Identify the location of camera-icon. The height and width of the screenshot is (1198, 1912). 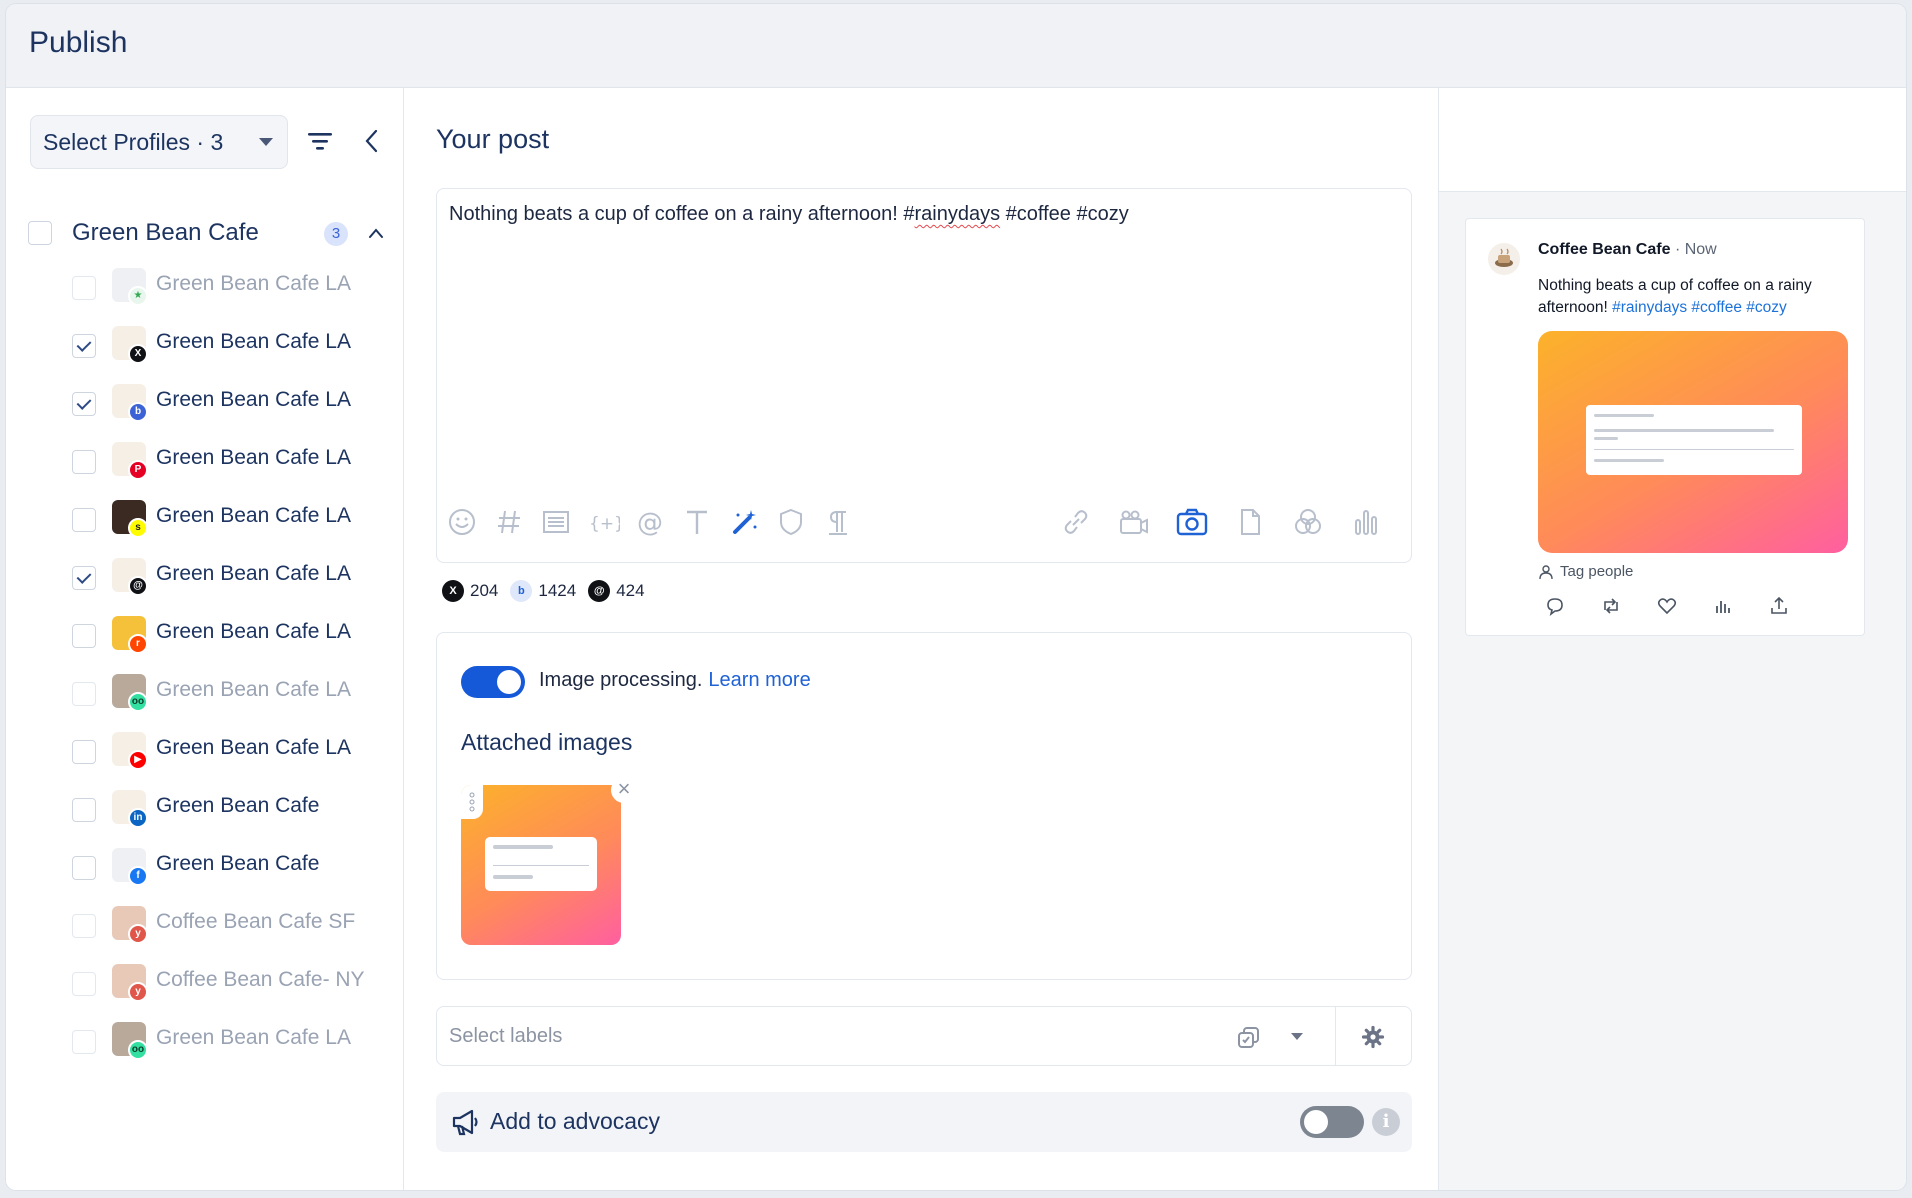
(1192, 522).